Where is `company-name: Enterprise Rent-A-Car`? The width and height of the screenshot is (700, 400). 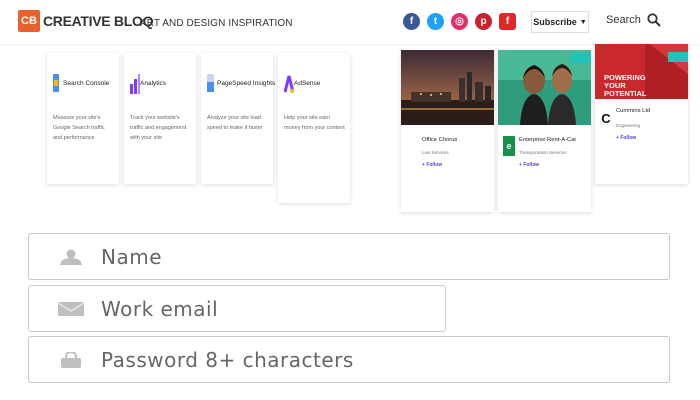
company-name: Enterprise Rent-A-Car is located at coordinates (548, 140).